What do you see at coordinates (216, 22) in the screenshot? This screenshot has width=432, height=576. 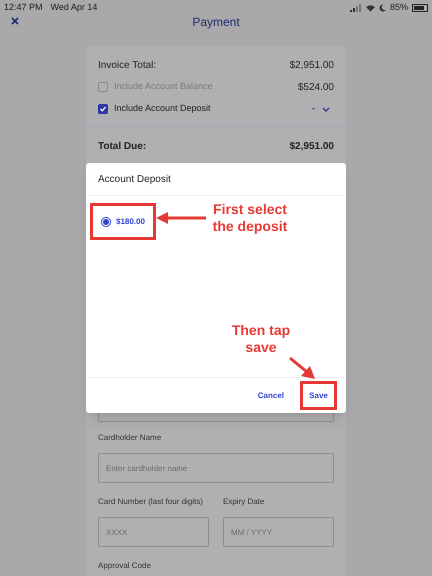 I see `page-title: Payment` at bounding box center [216, 22].